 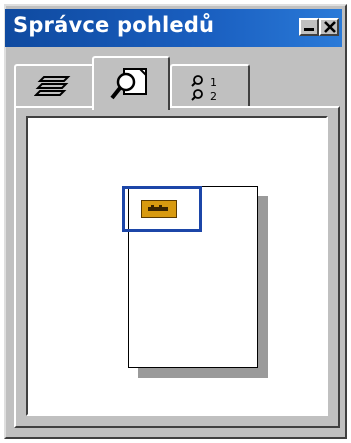 I want to click on numbered-views-icon: 1 2, so click(x=204, y=89).